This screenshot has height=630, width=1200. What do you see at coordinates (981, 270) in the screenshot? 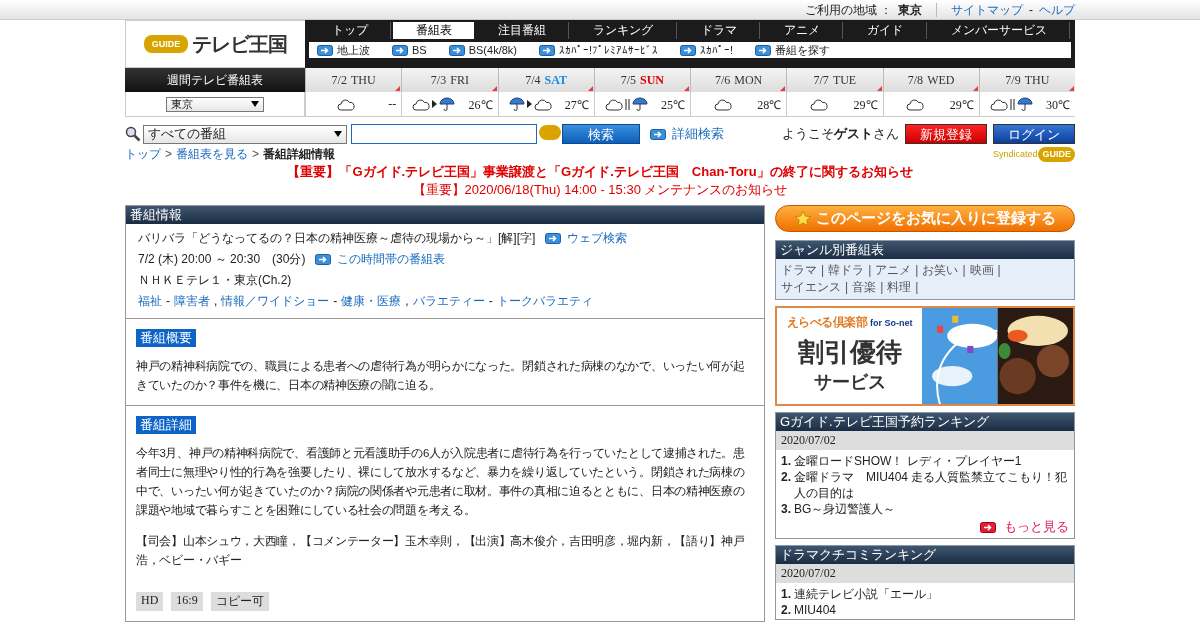
I see `genre-link: 映画` at bounding box center [981, 270].